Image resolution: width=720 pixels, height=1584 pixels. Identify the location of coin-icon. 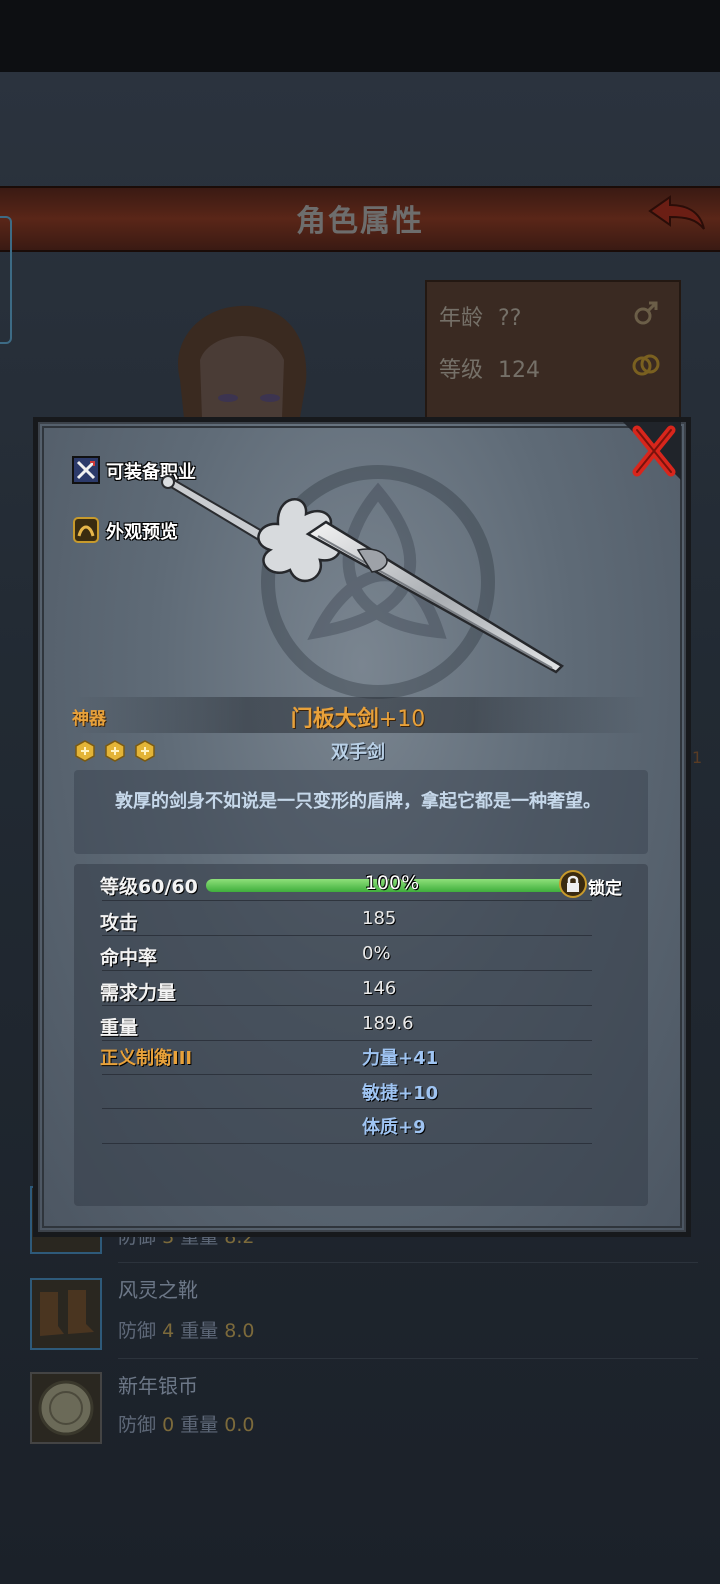
(66, 1408).